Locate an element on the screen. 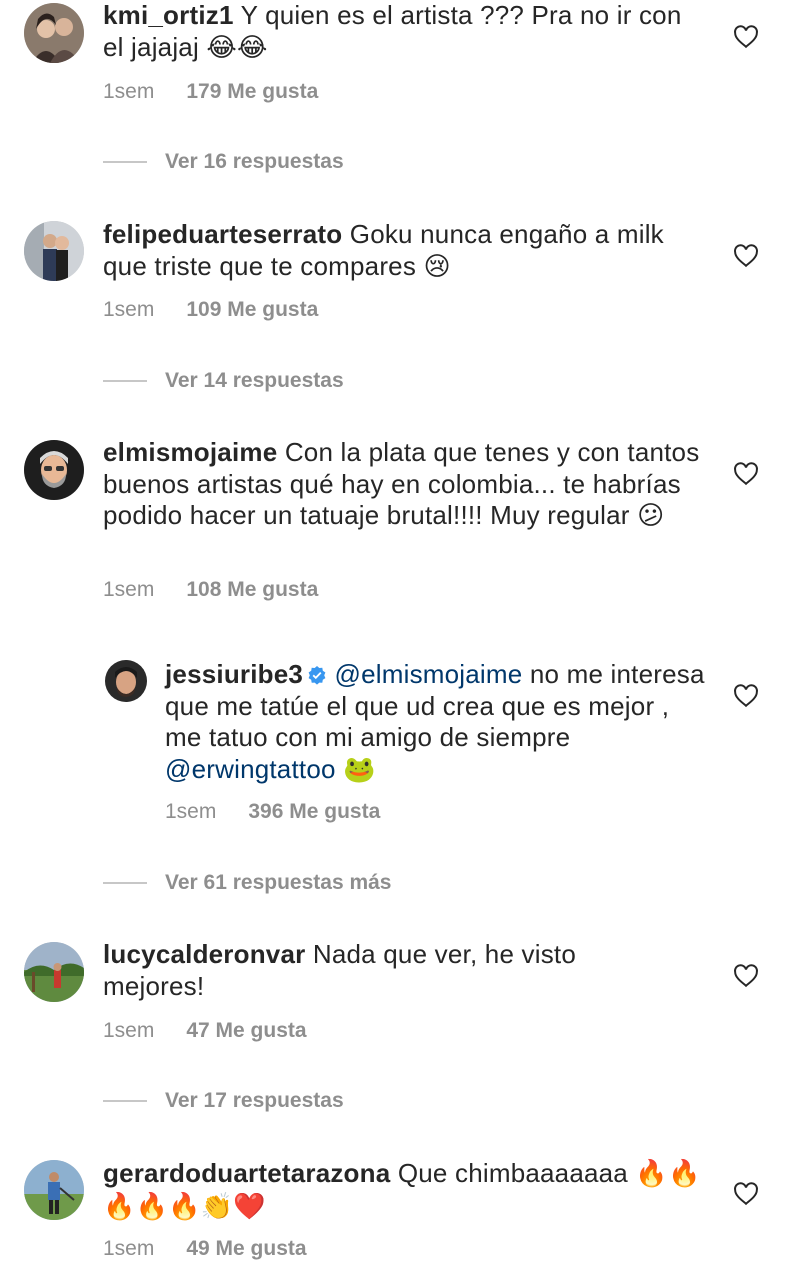  comment-body: Que chimbaaaaaaa is located at coordinates (512, 1173).